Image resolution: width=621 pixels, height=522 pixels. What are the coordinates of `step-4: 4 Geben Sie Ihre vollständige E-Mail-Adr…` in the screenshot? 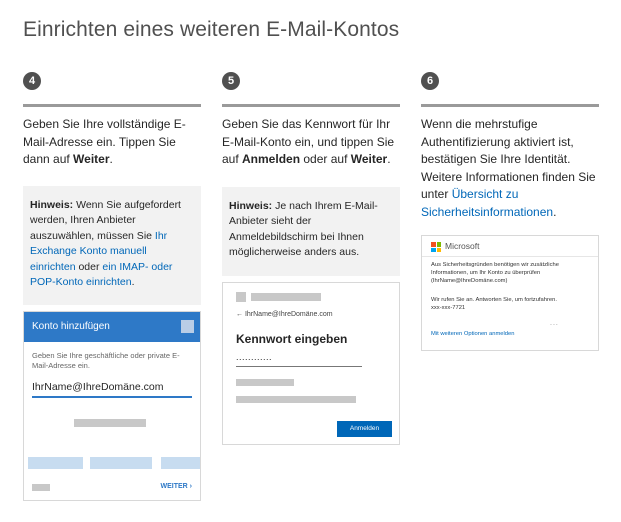 It's located at (112, 188).